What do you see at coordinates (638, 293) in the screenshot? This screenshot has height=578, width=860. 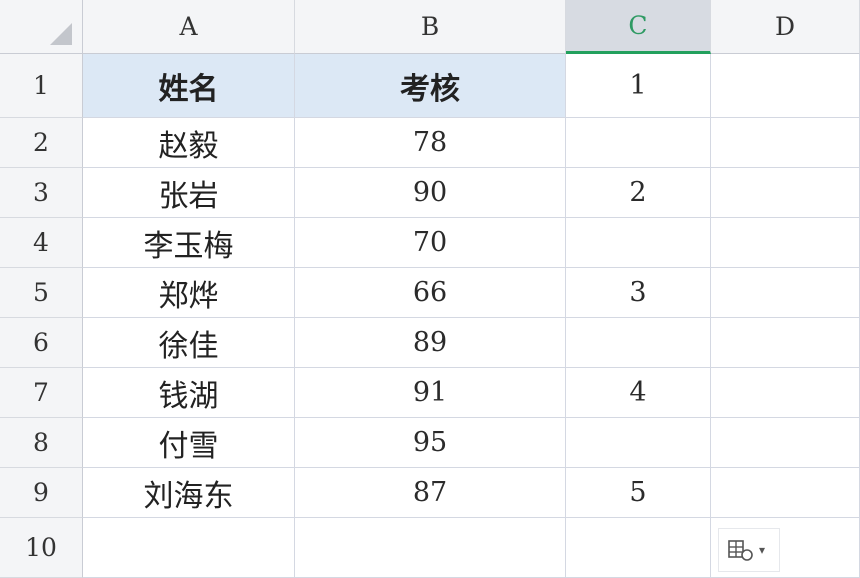 I see `cell-c5: 3` at bounding box center [638, 293].